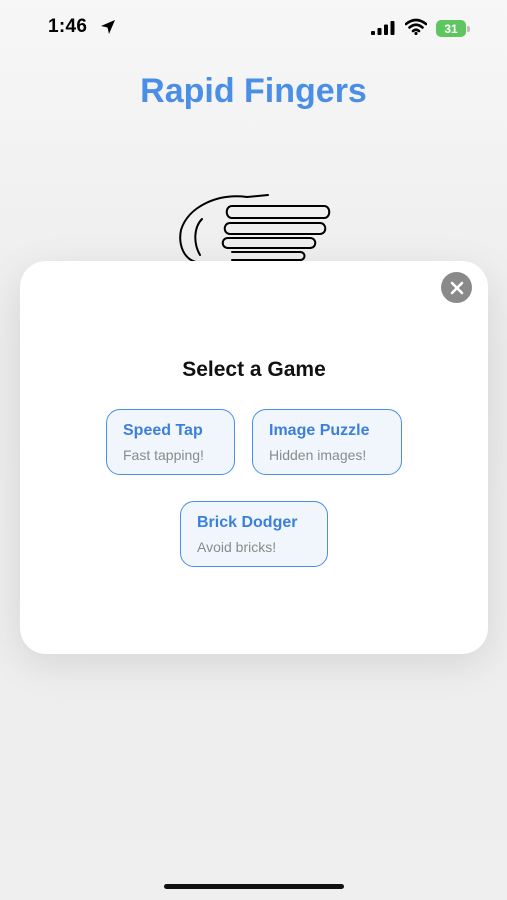  I want to click on battery-charging-icon: 31, so click(453, 28).